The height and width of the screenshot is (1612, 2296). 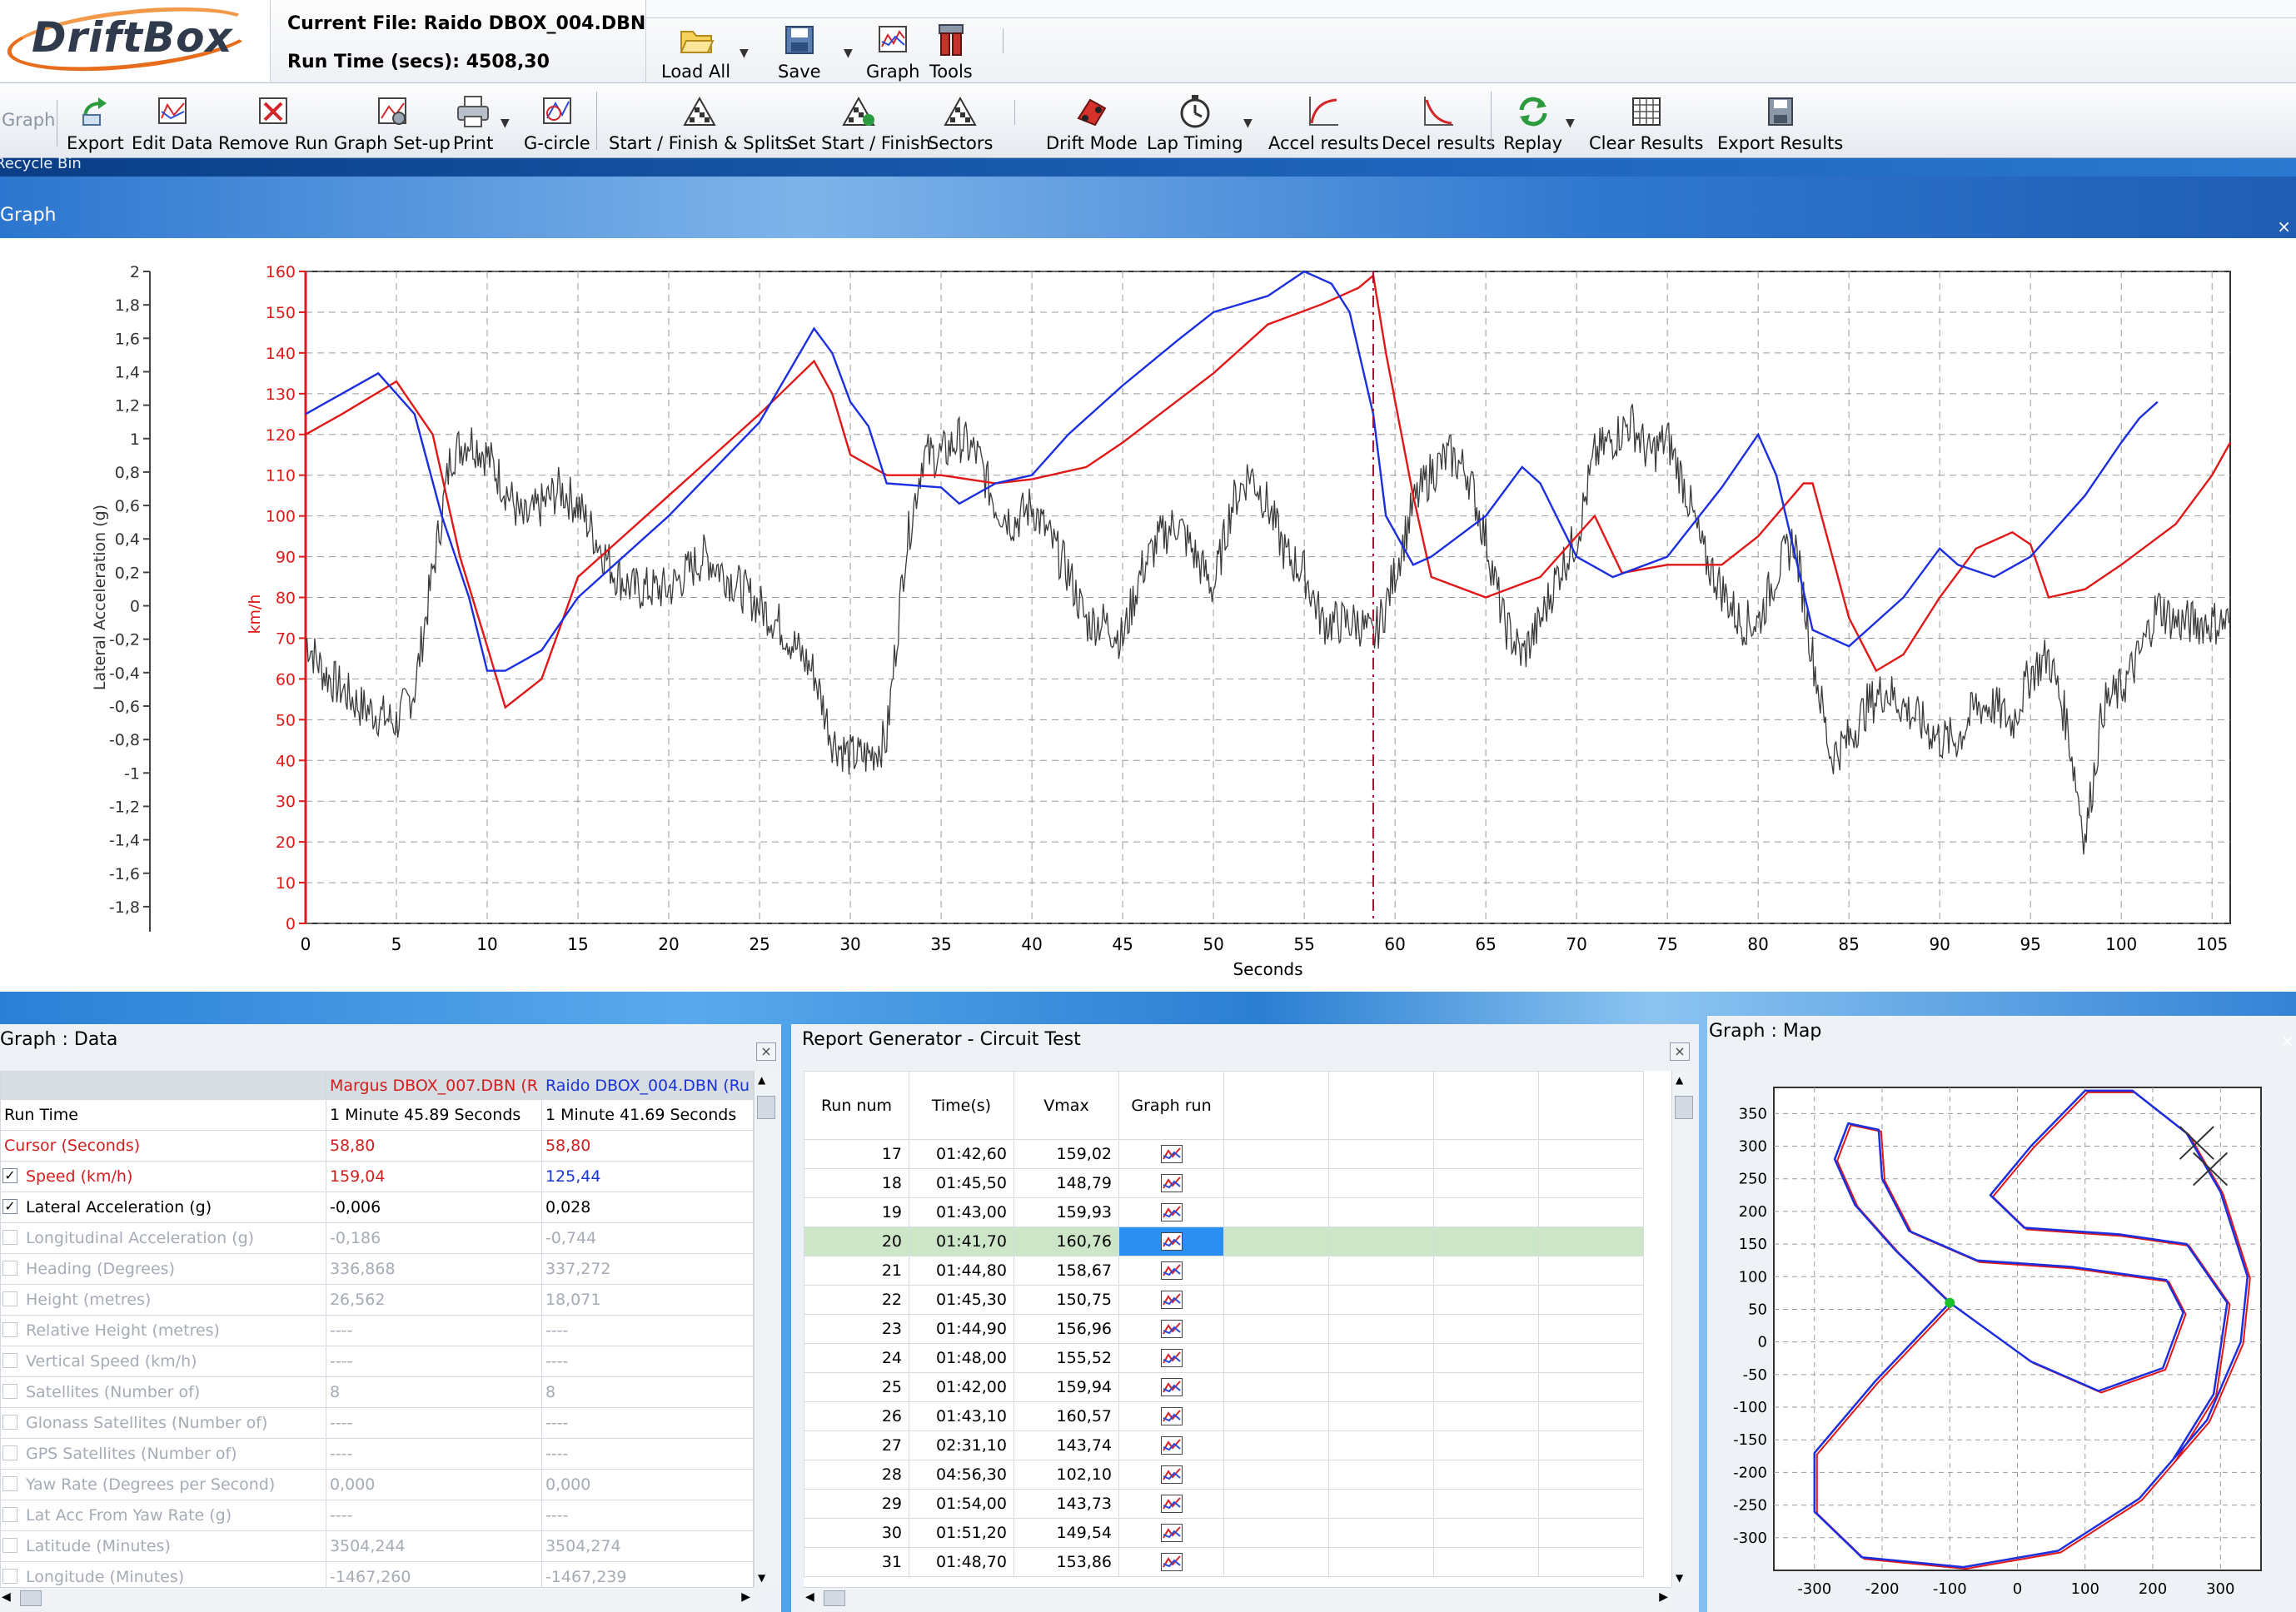 I want to click on report-row: 25 01:42,00 159,94, so click(x=1224, y=1387).